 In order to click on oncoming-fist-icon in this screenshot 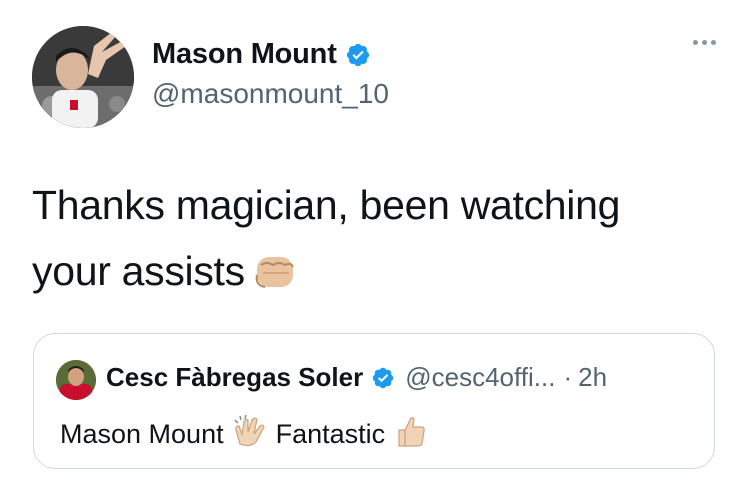, I will do `click(275, 277)`.